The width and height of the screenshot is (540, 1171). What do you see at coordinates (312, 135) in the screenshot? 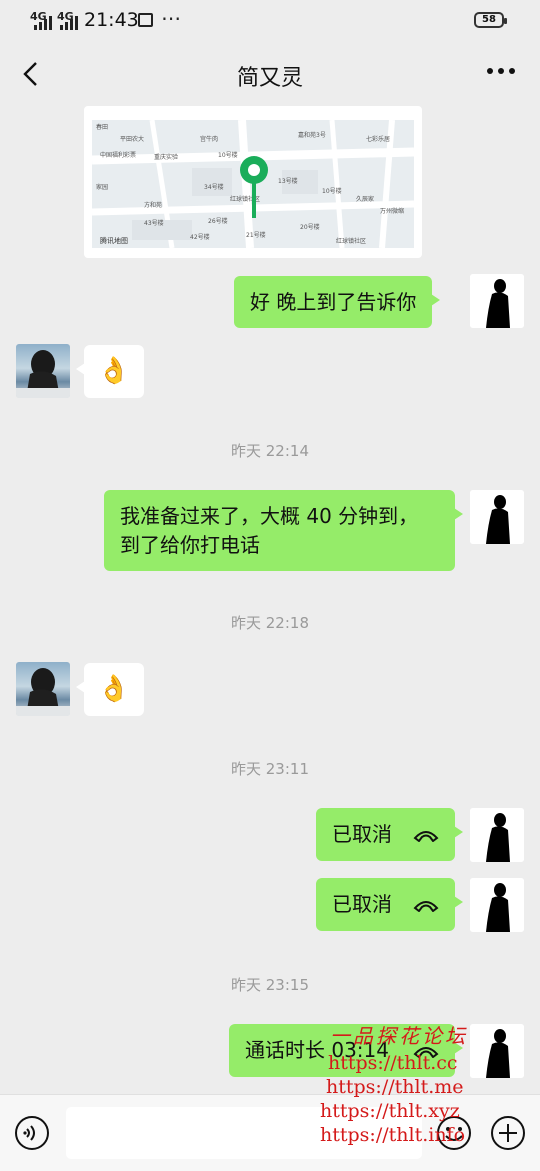
I see `map-label: 嘉和苑3号` at bounding box center [312, 135].